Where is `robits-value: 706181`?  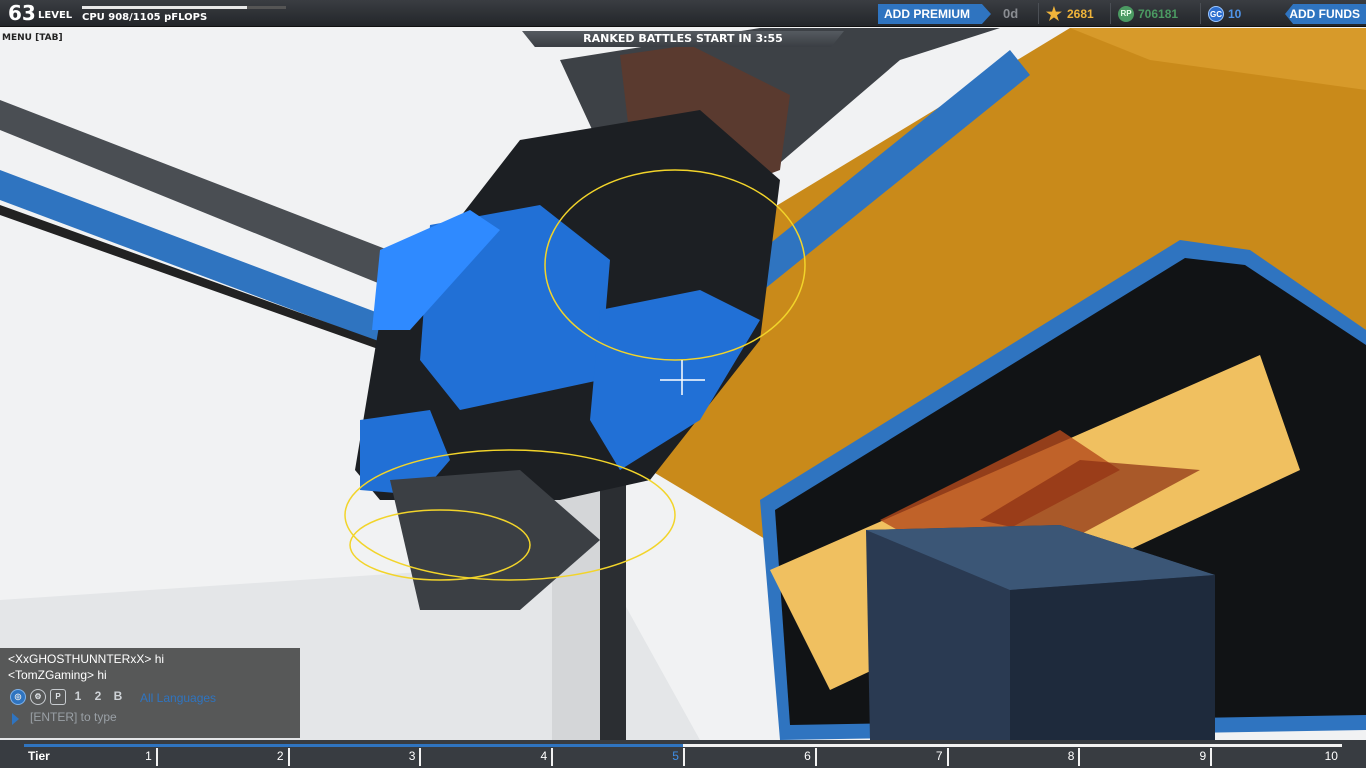
robits-value: 706181 is located at coordinates (1158, 14).